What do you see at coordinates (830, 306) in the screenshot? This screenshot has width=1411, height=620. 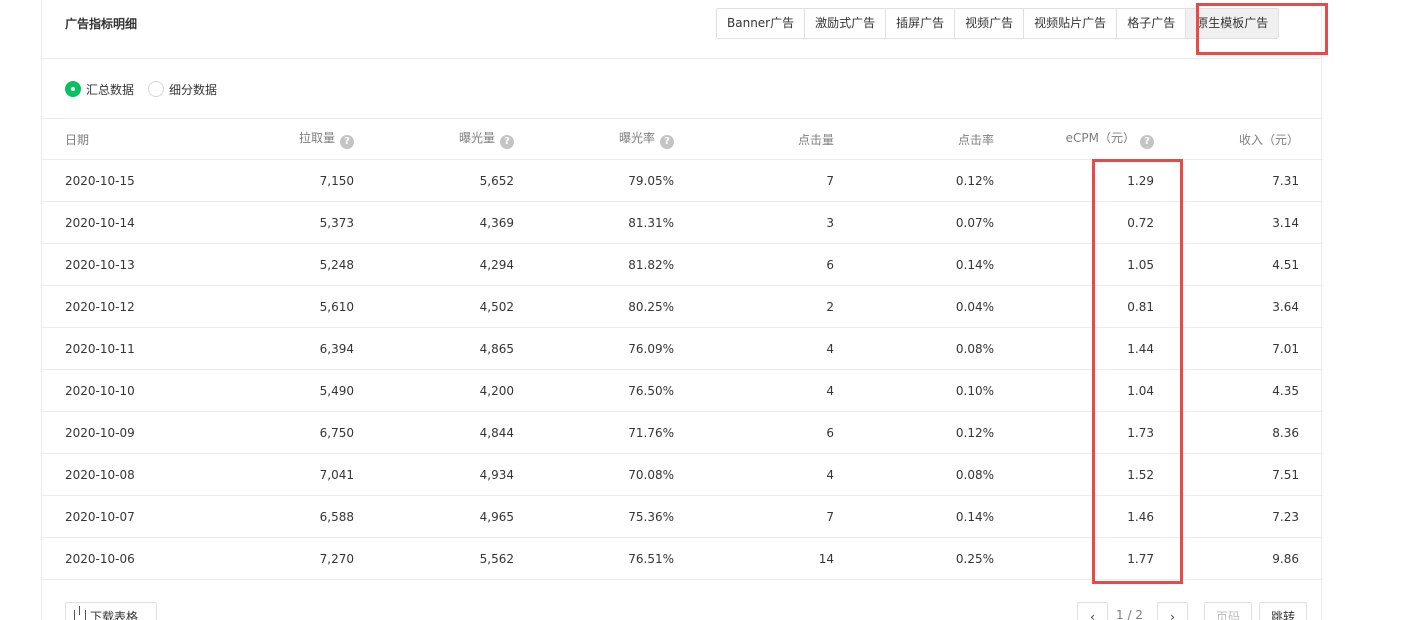 I see `table-cell: 2` at bounding box center [830, 306].